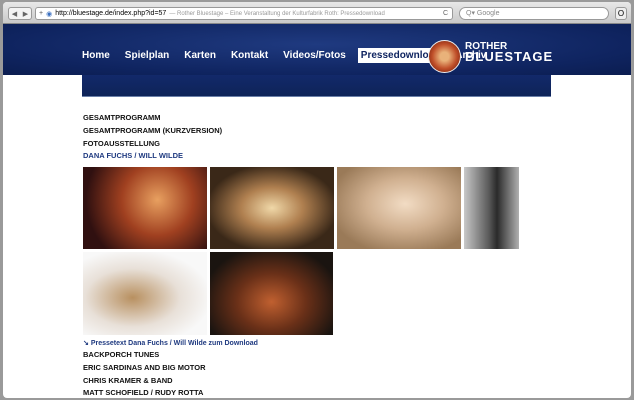 This screenshot has width=634, height=400. I want to click on reload-icon: C, so click(445, 13).